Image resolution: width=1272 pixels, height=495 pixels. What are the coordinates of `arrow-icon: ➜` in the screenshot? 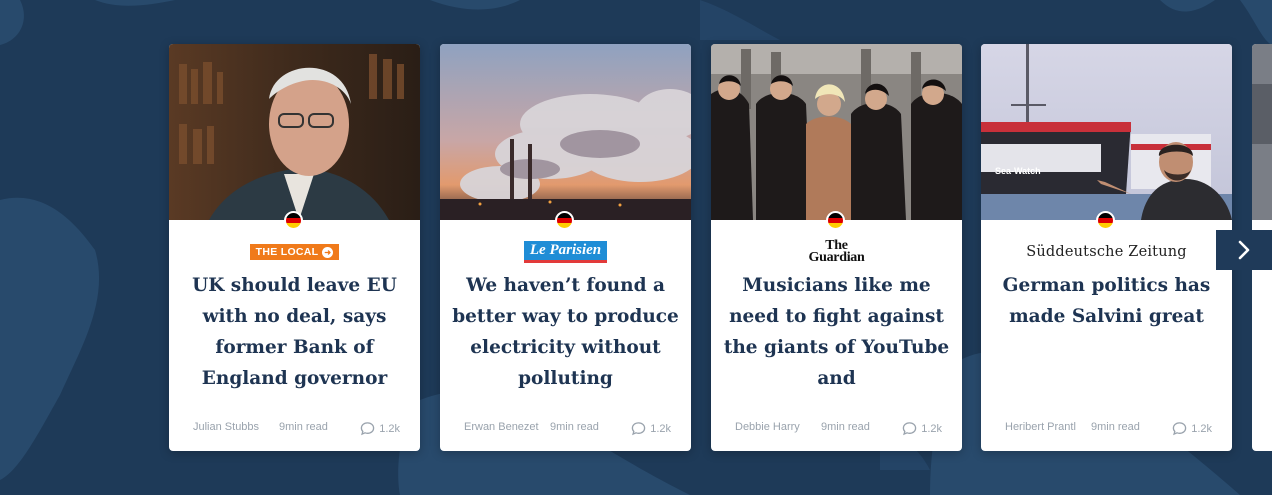 It's located at (328, 252).